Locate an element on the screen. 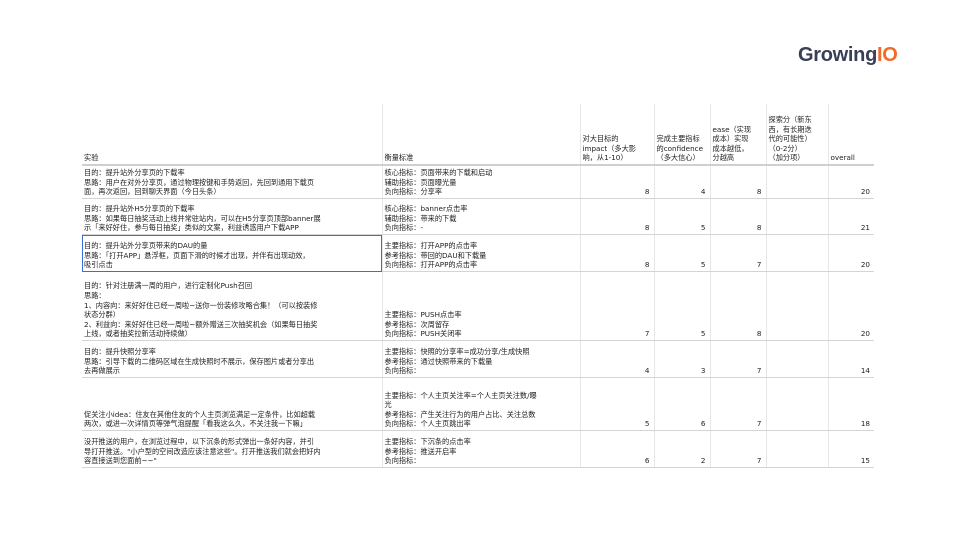 This screenshot has width=960, height=540. experiment-cell-line: 上线，或者抽奖拉新活动持续做） is located at coordinates (138, 334).